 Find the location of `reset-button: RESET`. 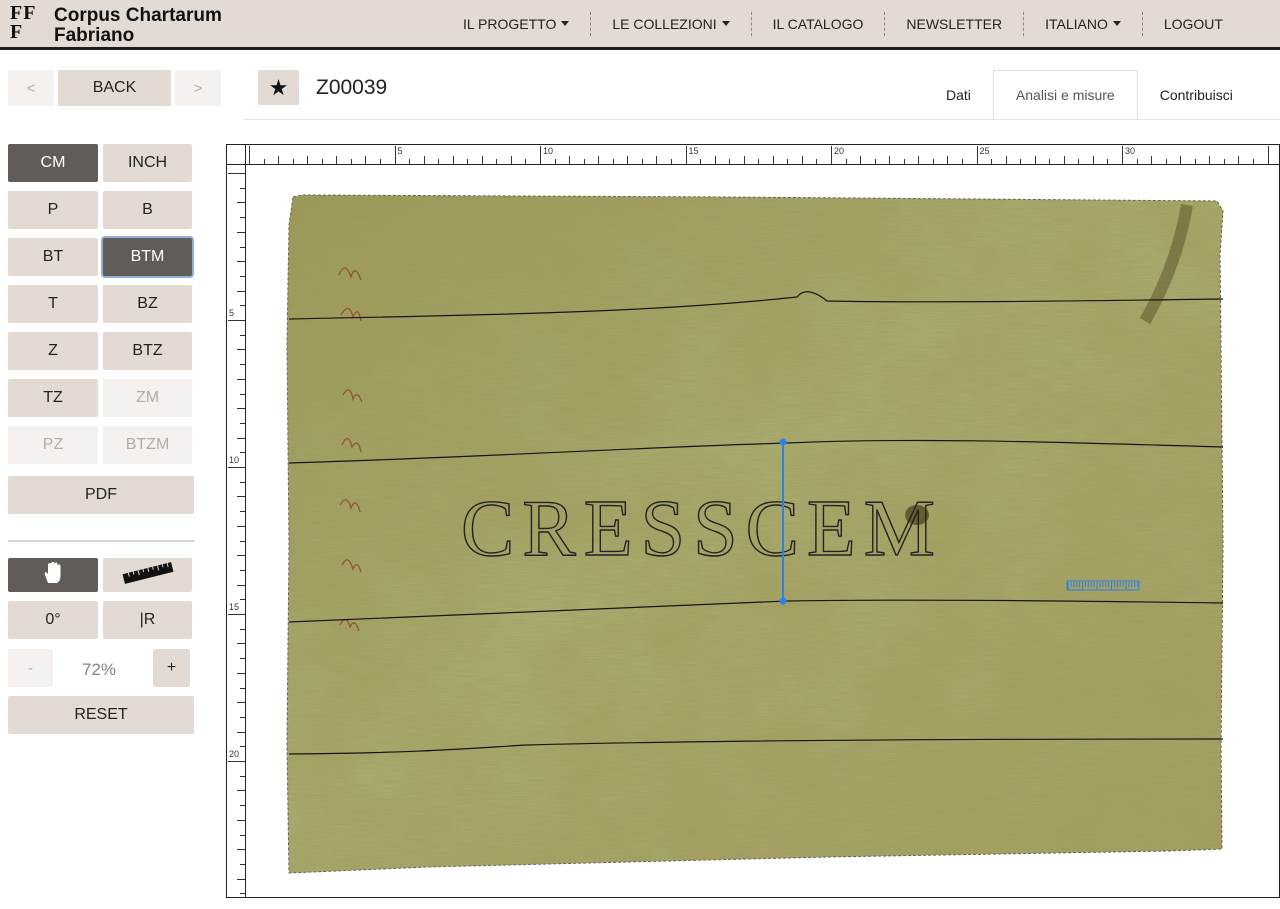

reset-button: RESET is located at coordinates (101, 715).